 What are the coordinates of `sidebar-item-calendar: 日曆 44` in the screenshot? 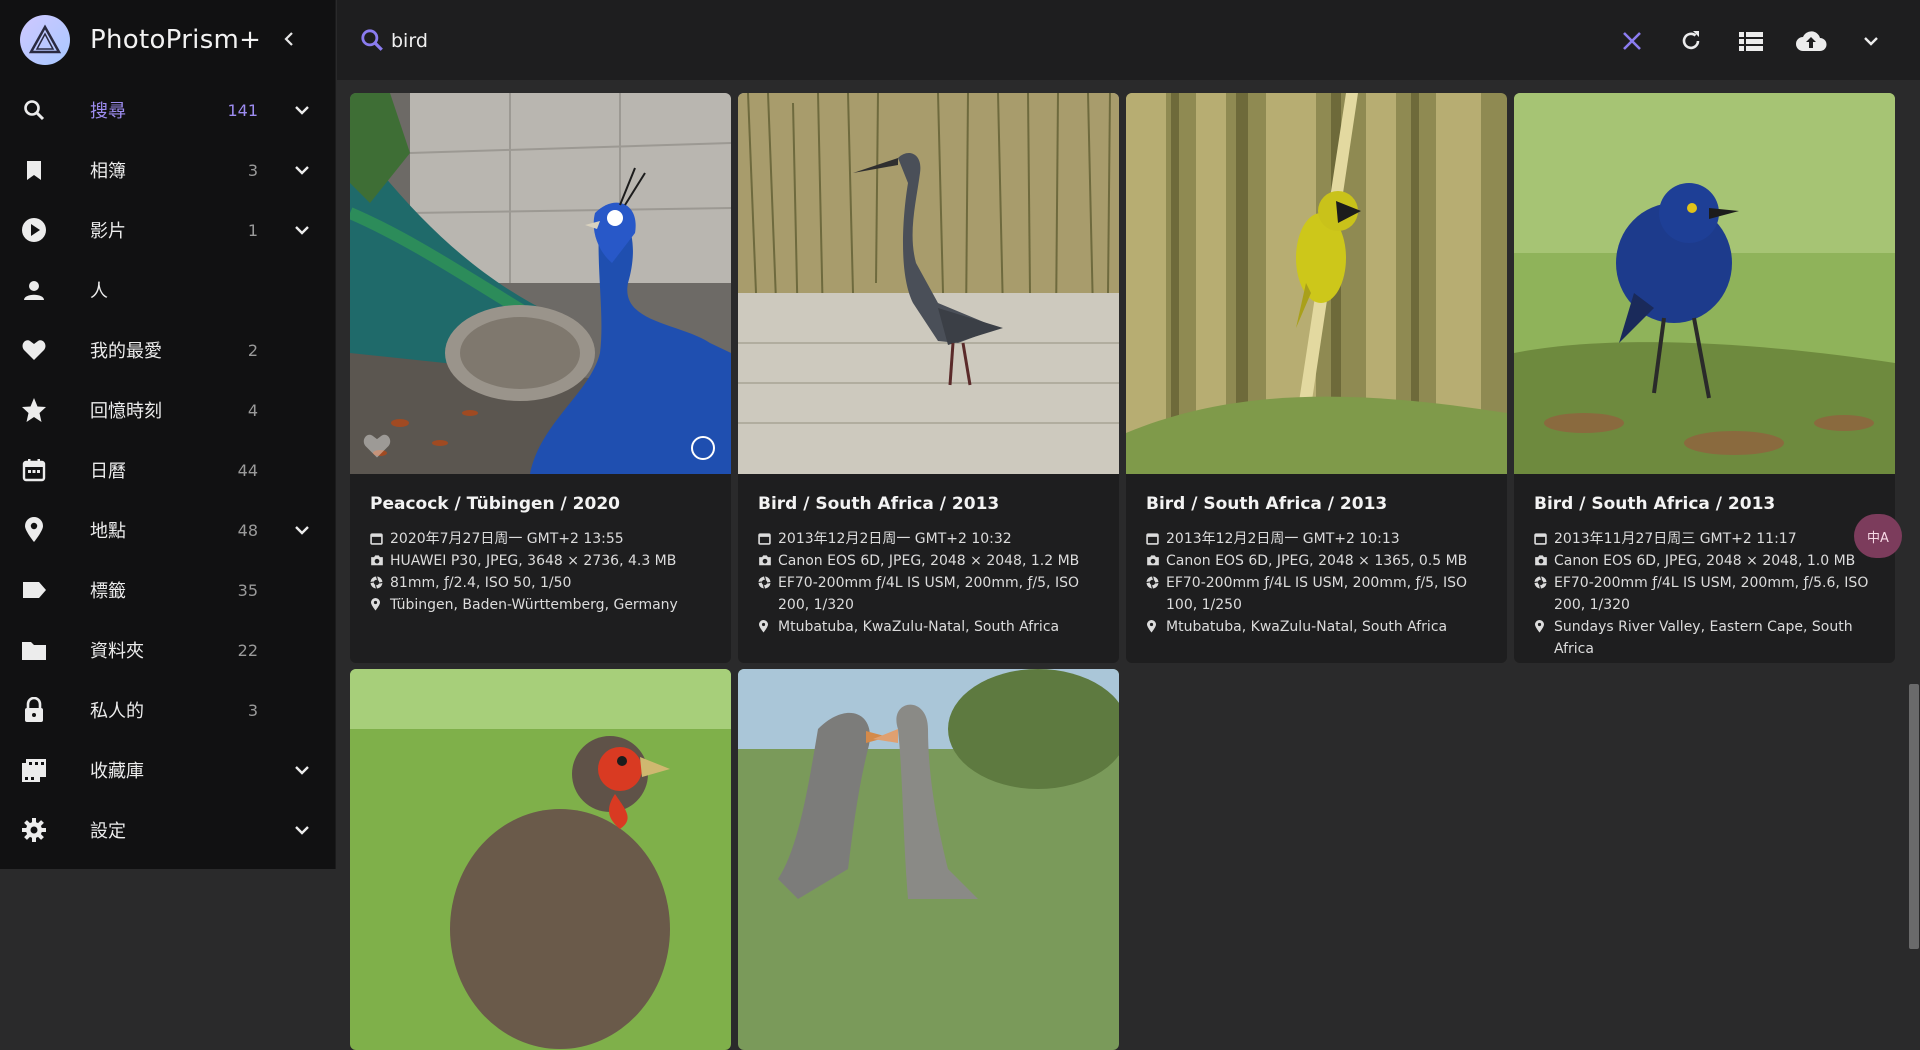 It's located at (168, 470).